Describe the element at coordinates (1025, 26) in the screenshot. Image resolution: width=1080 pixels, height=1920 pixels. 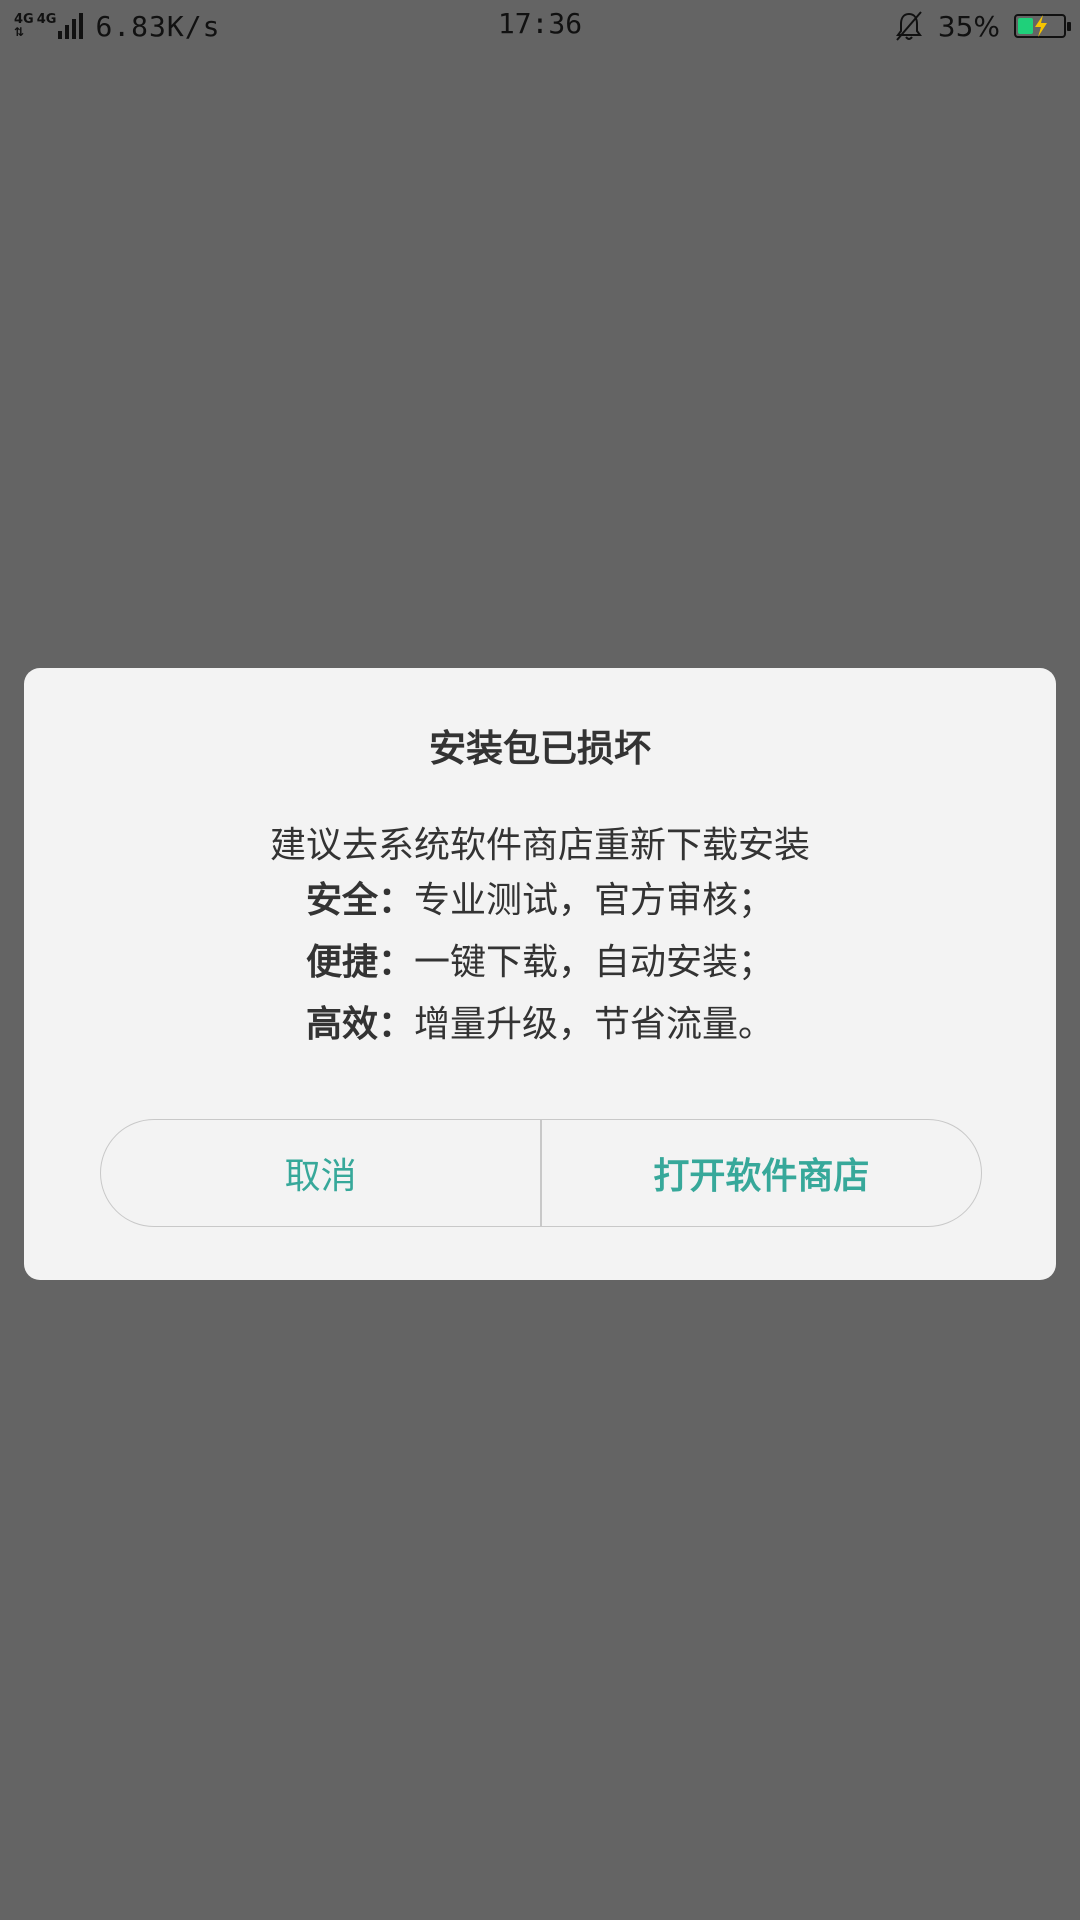
I see `battery-level` at that location.